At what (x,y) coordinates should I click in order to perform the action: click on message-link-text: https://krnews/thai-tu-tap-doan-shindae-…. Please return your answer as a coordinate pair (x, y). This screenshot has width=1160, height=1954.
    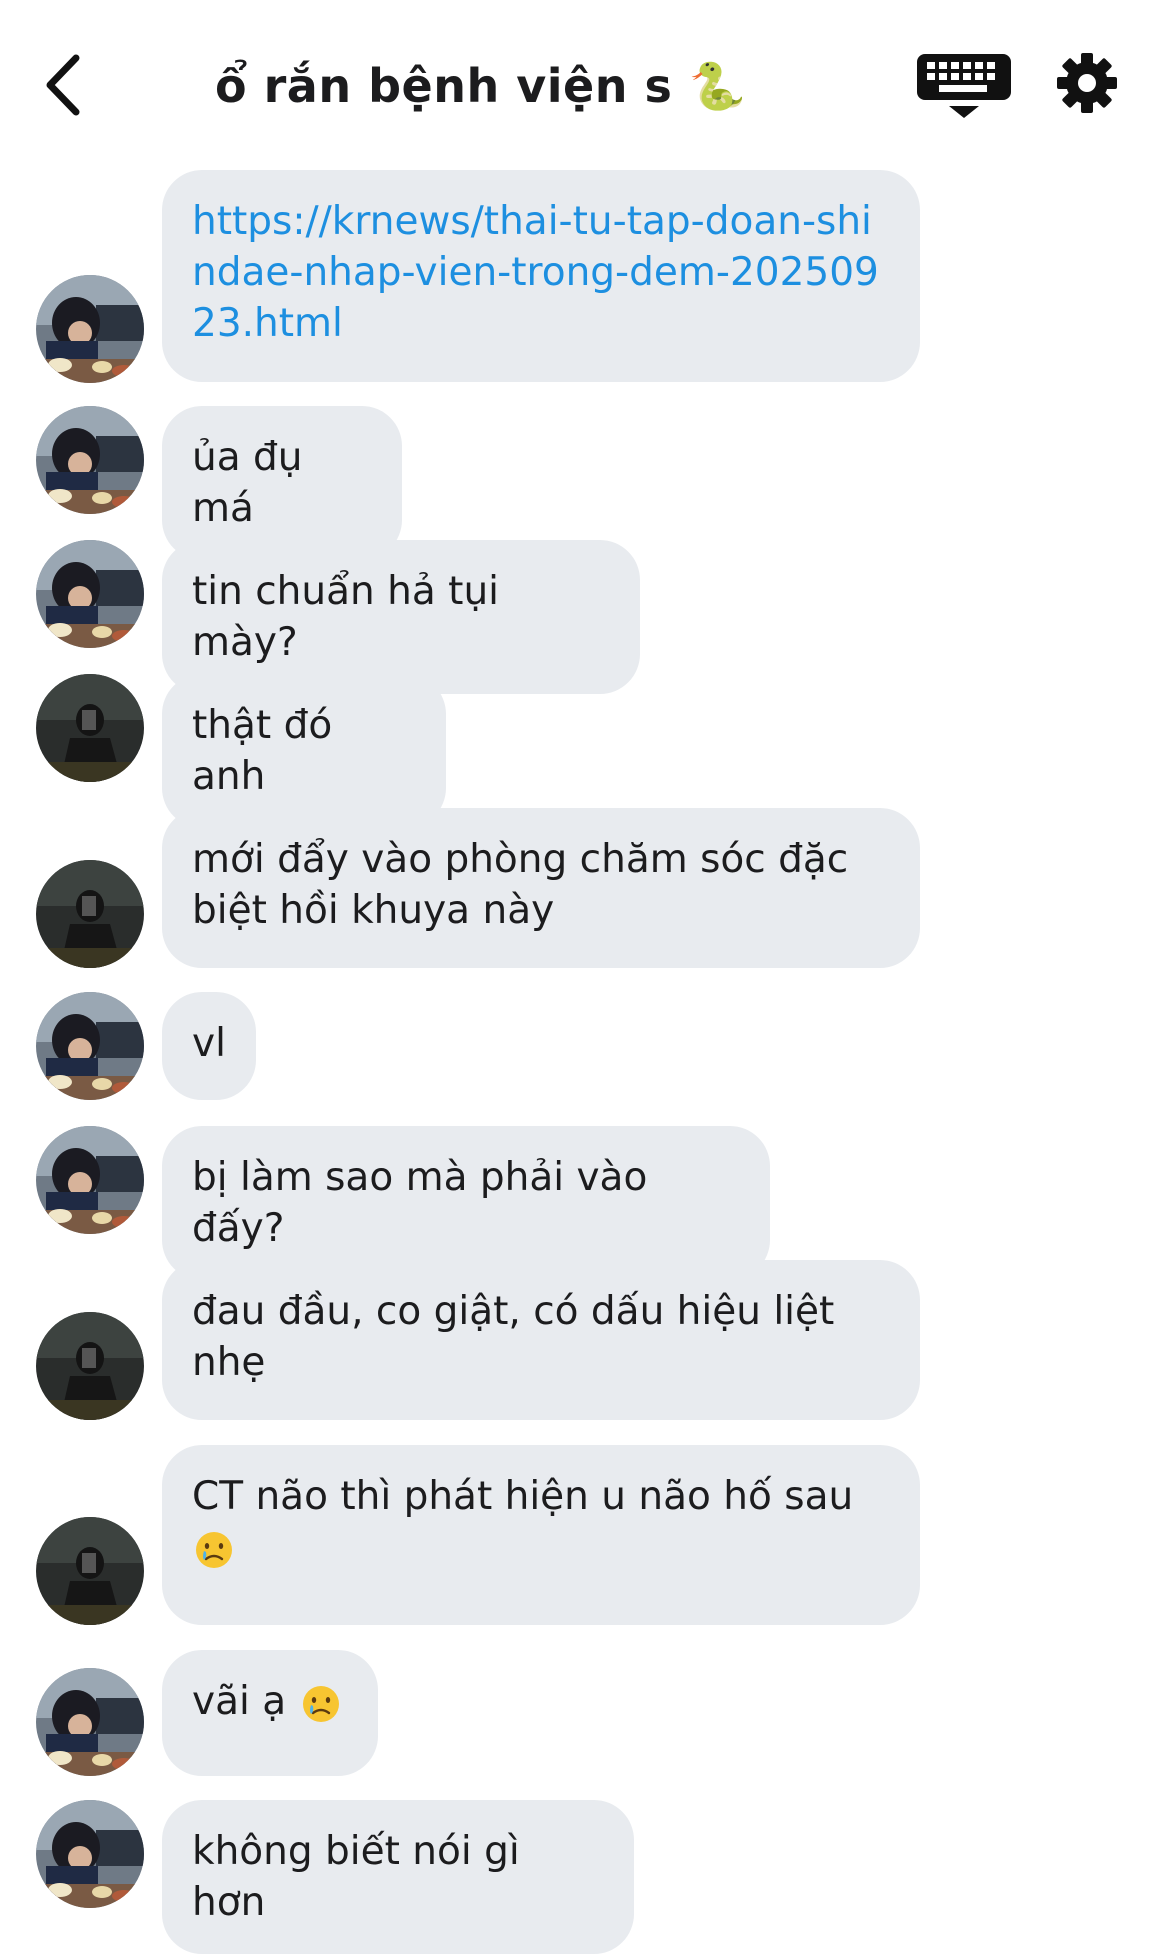
    Looking at the image, I should click on (535, 272).